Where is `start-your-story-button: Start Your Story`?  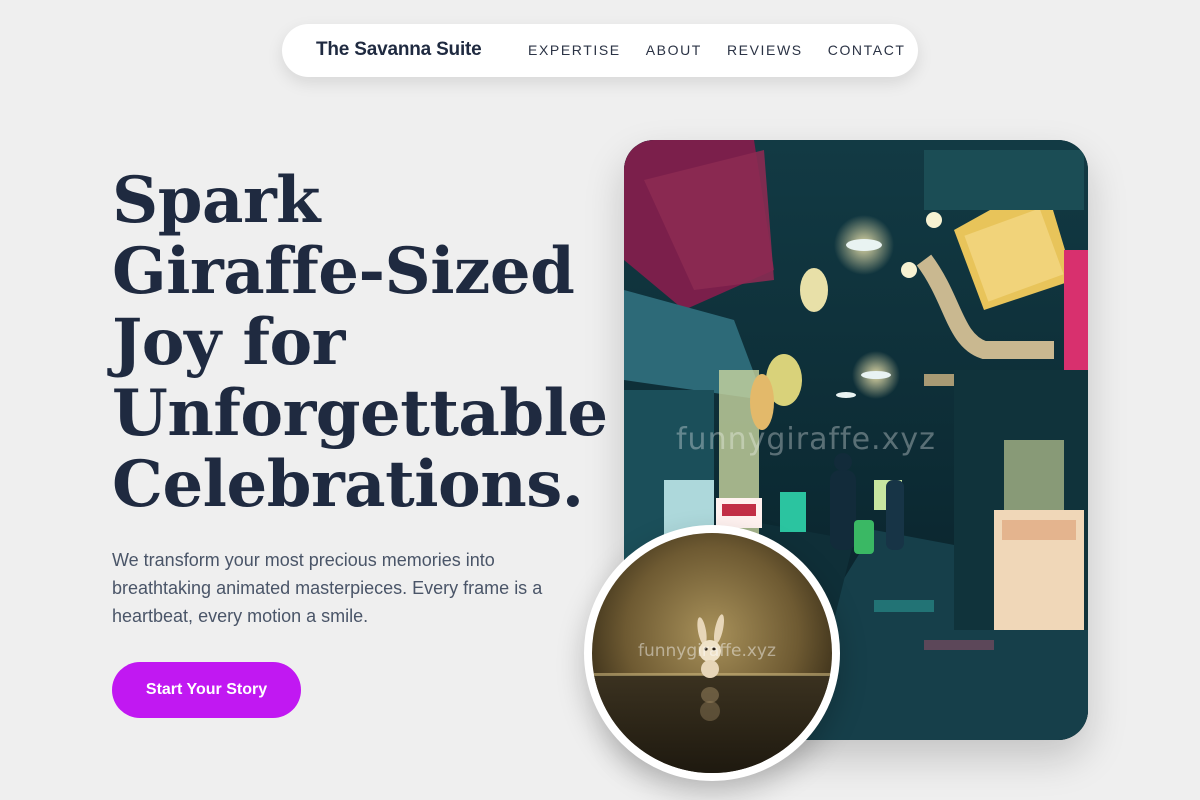 start-your-story-button: Start Your Story is located at coordinates (206, 690).